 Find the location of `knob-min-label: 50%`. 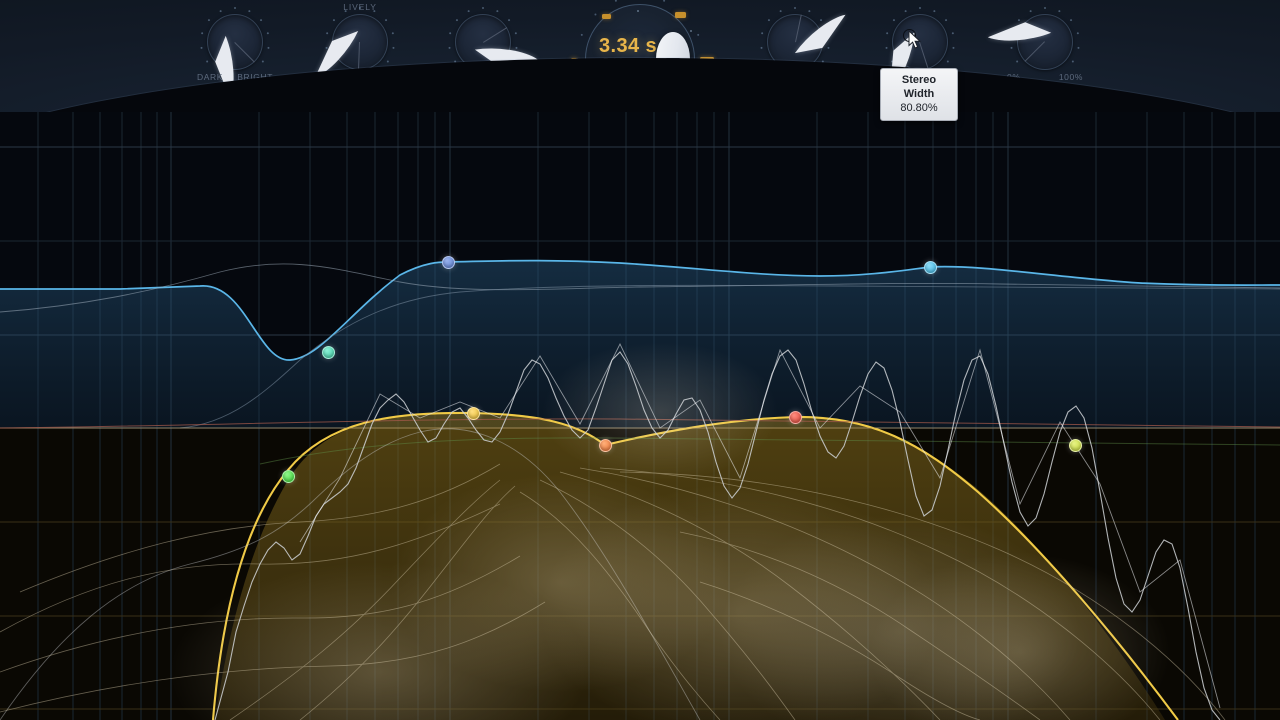

knob-min-label: 50% is located at coordinates (766, 77).